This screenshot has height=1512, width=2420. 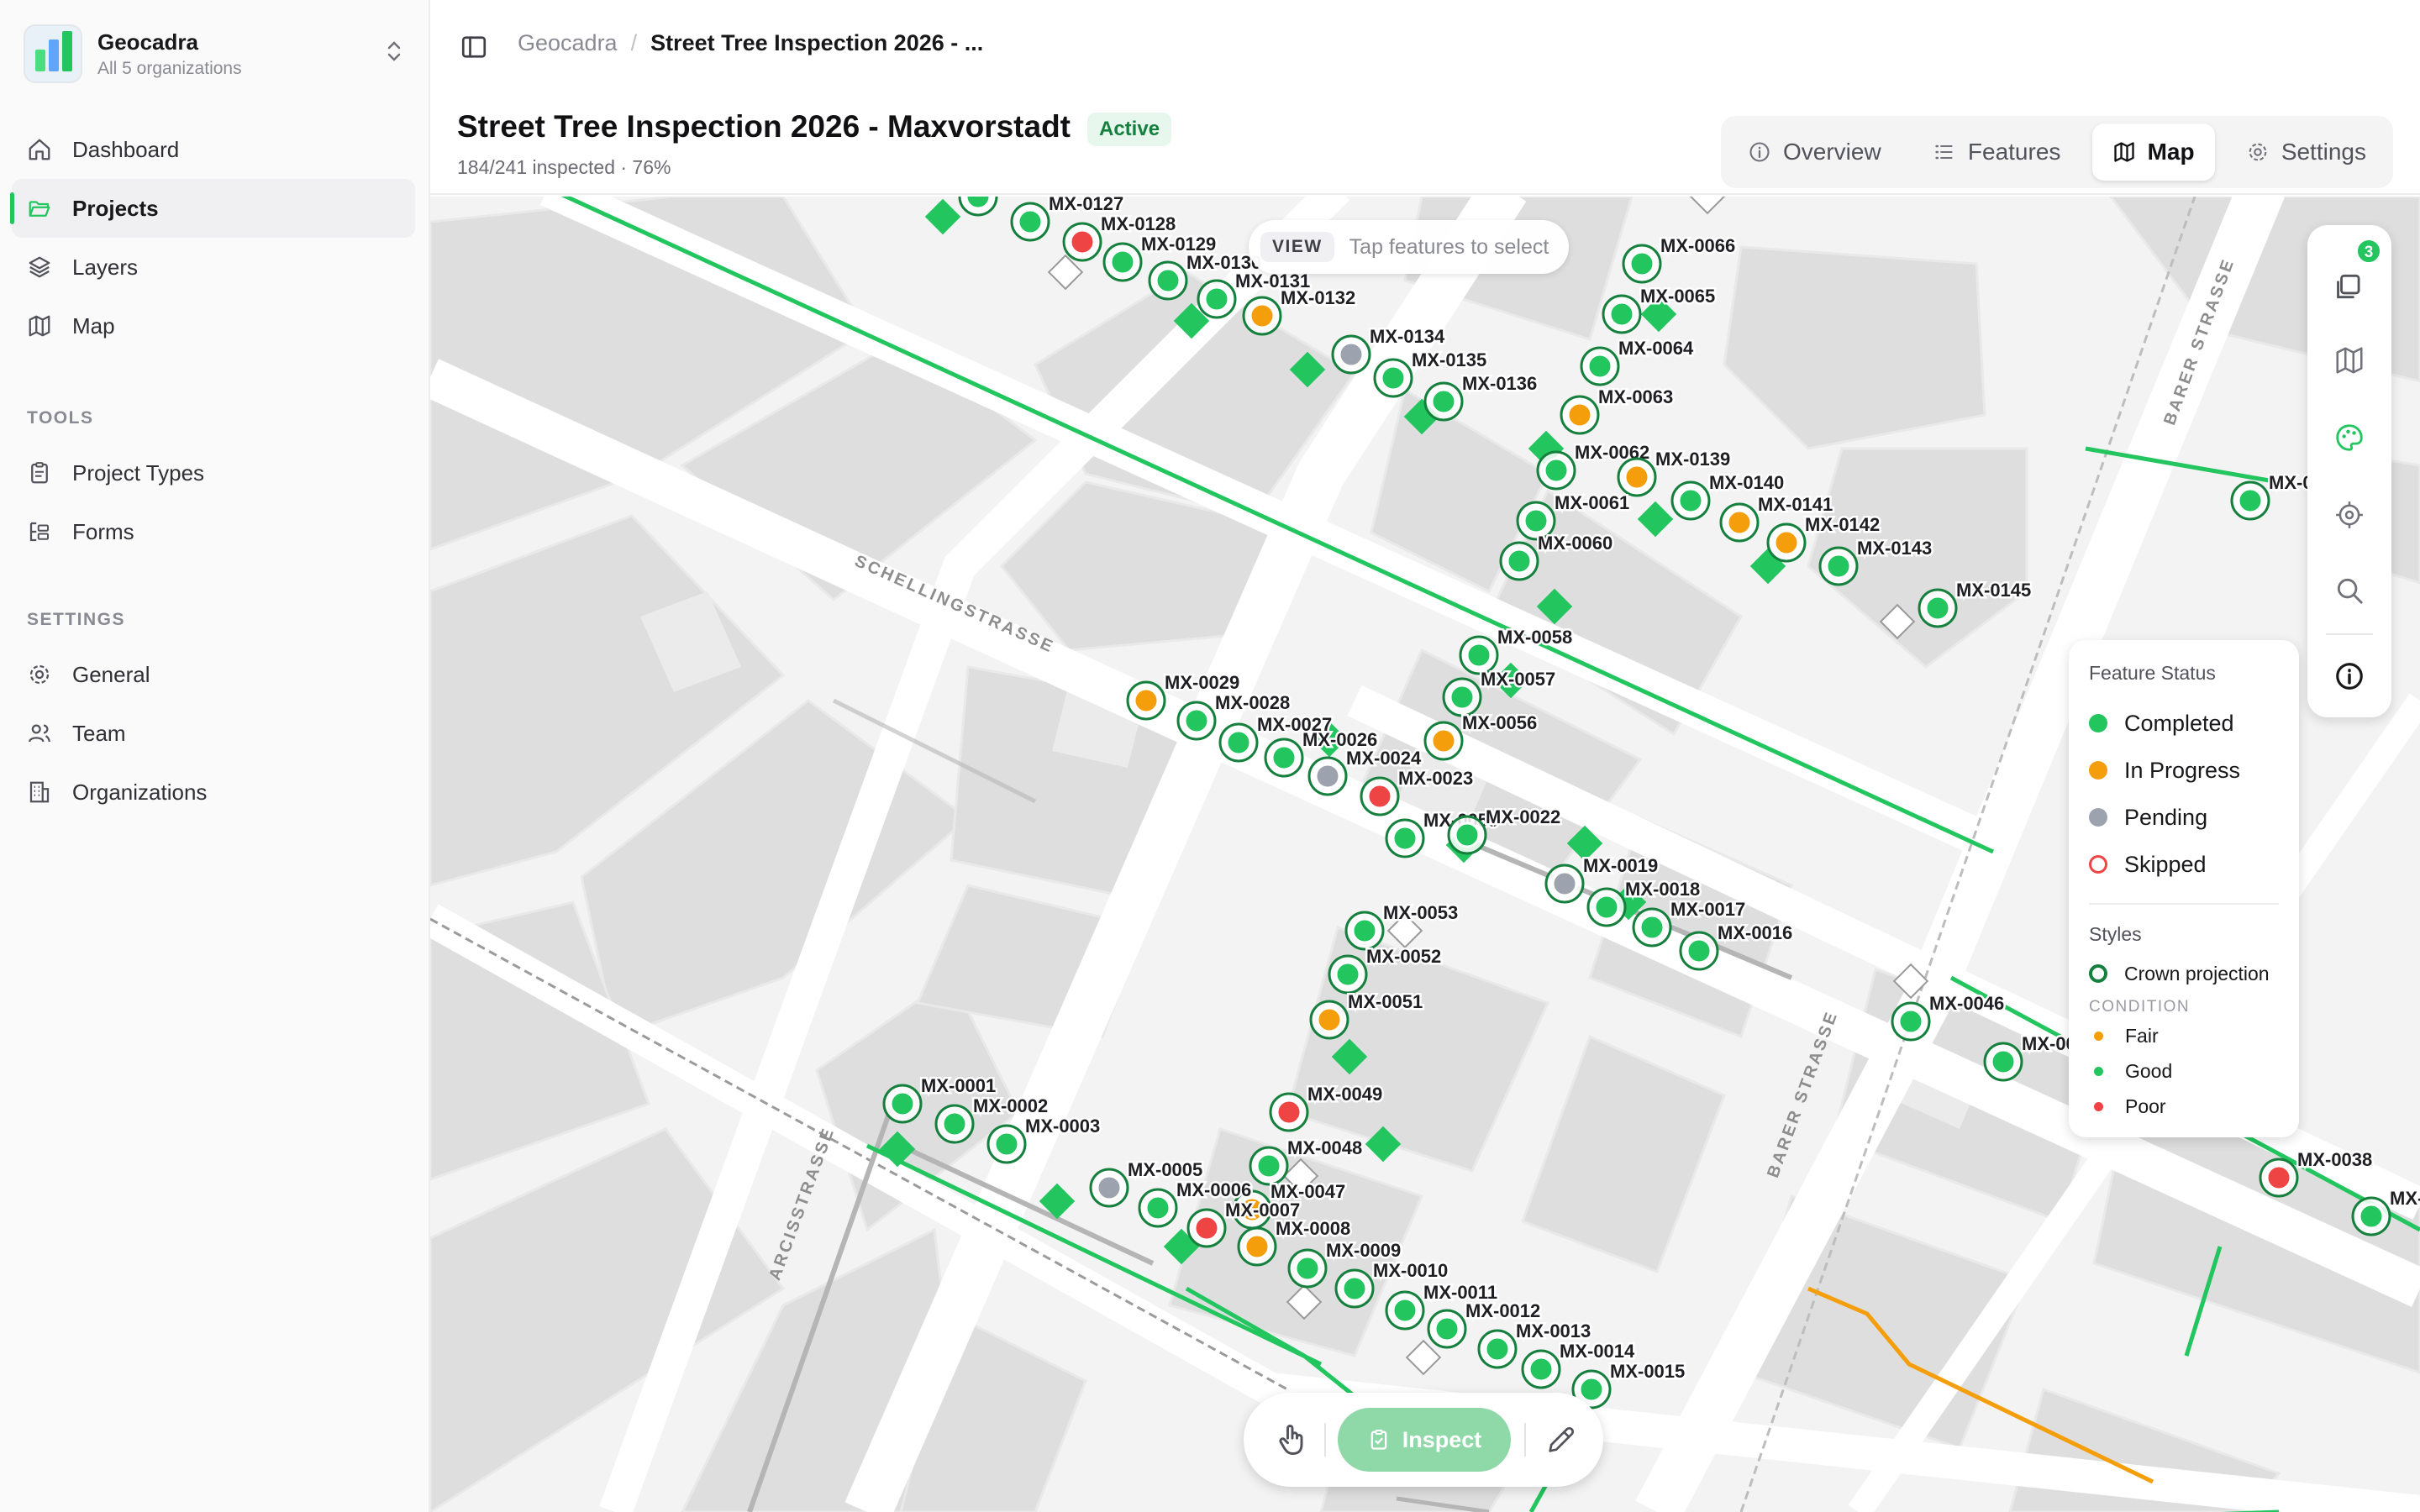 I want to click on nav-label: General, so click(x=111, y=674).